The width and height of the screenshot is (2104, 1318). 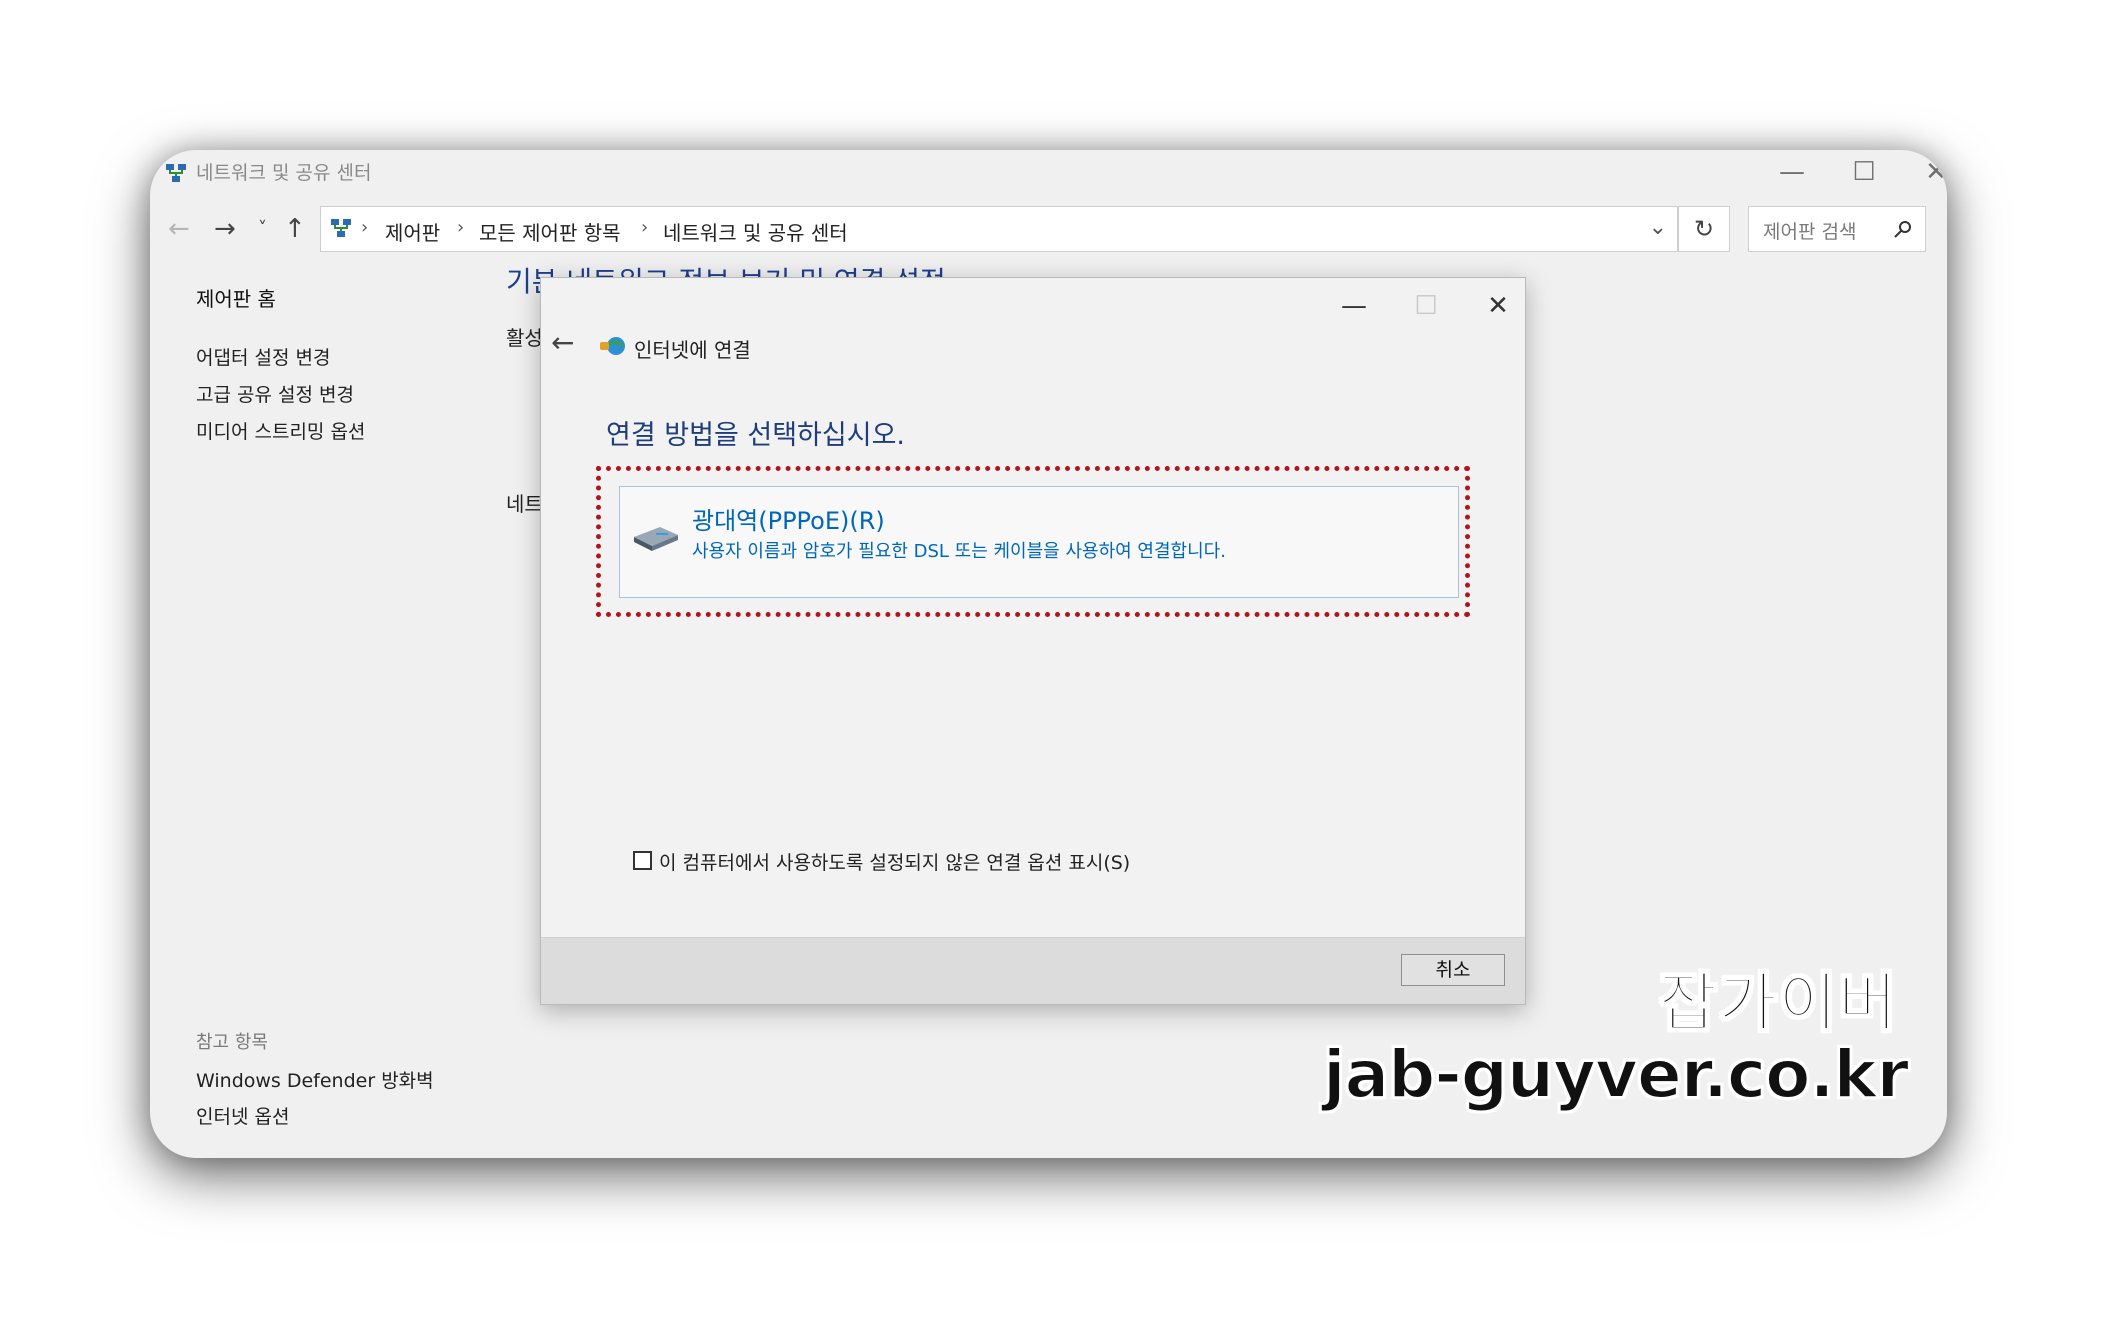 I want to click on option-title: 광대역(PPPoE)(R), so click(x=788, y=521).